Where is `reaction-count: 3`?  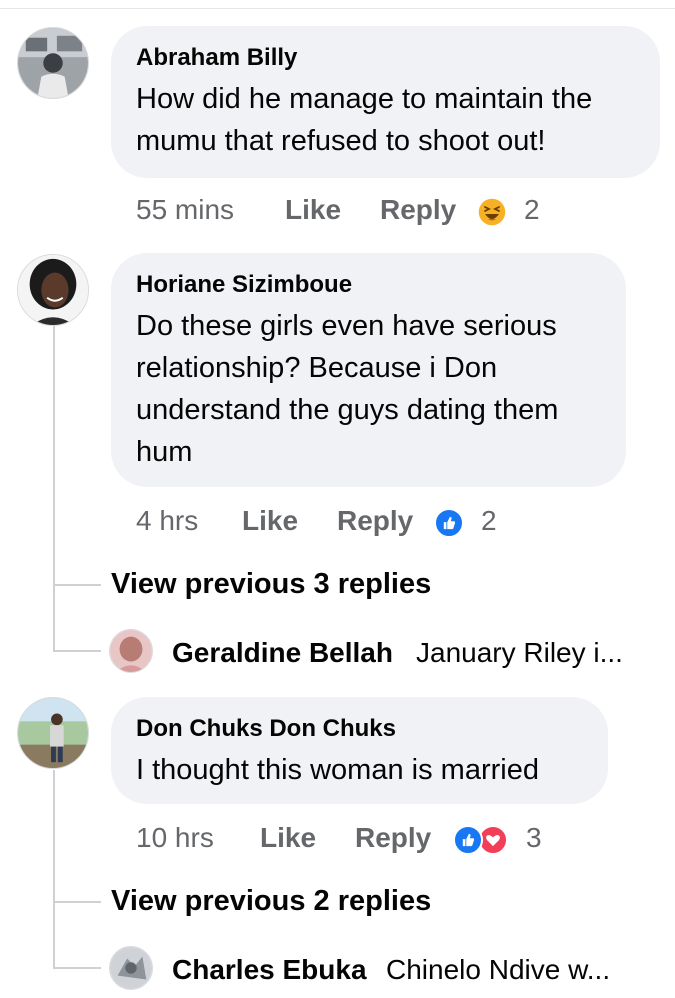 reaction-count: 3 is located at coordinates (534, 838).